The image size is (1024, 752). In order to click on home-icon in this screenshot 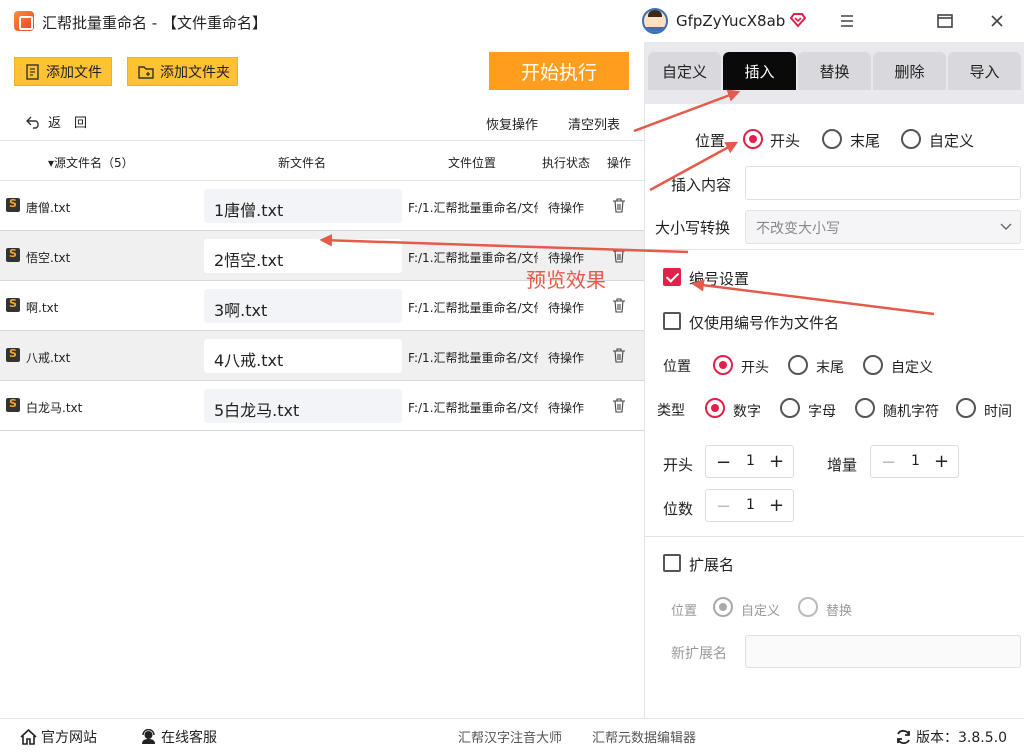, I will do `click(28, 737)`.